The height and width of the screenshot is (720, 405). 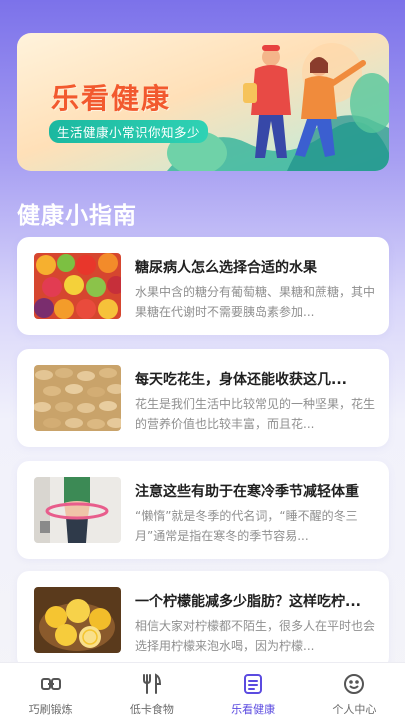 I want to click on article-thumbnail-peanuts, so click(x=77, y=398).